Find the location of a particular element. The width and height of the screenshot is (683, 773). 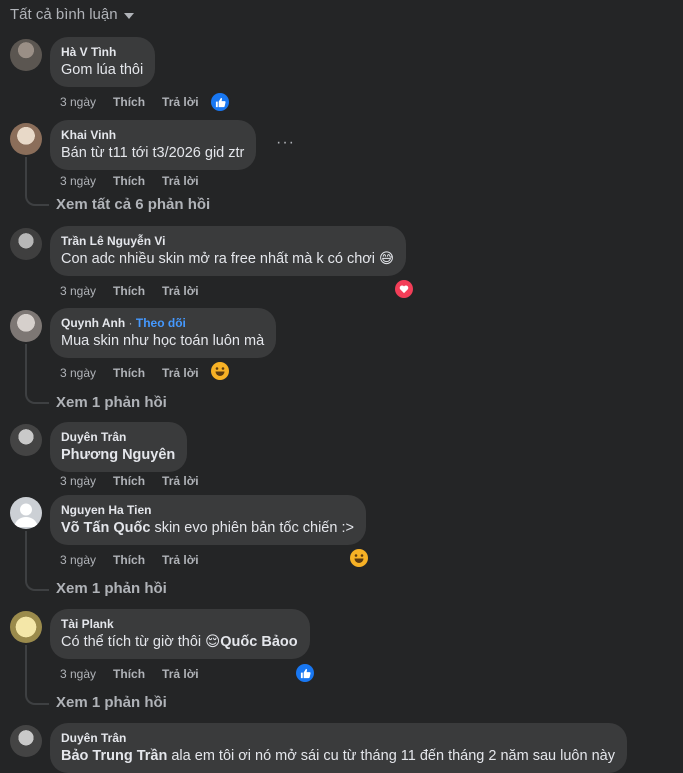

follow-button: Theo dõi is located at coordinates (161, 323).